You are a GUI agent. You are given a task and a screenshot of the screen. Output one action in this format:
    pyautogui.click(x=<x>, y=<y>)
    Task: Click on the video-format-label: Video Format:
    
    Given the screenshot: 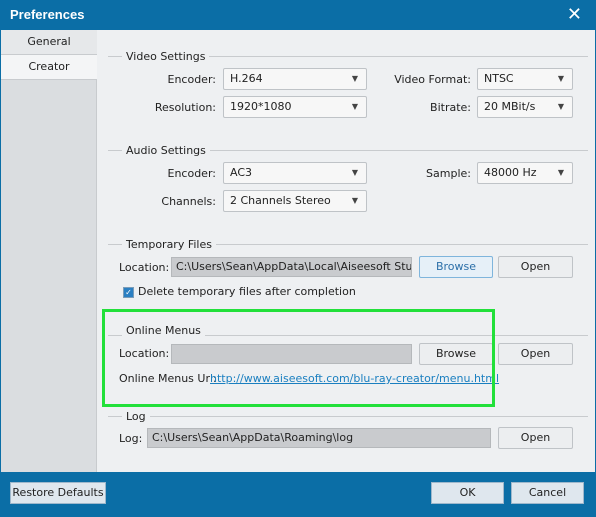 What is the action you would take?
    pyautogui.click(x=432, y=79)
    